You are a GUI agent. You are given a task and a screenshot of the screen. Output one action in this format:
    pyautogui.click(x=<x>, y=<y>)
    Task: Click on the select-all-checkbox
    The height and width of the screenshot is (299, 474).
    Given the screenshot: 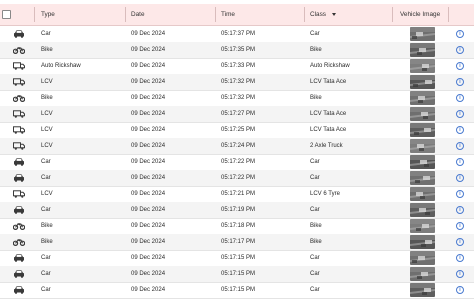 What is the action you would take?
    pyautogui.click(x=6, y=14)
    